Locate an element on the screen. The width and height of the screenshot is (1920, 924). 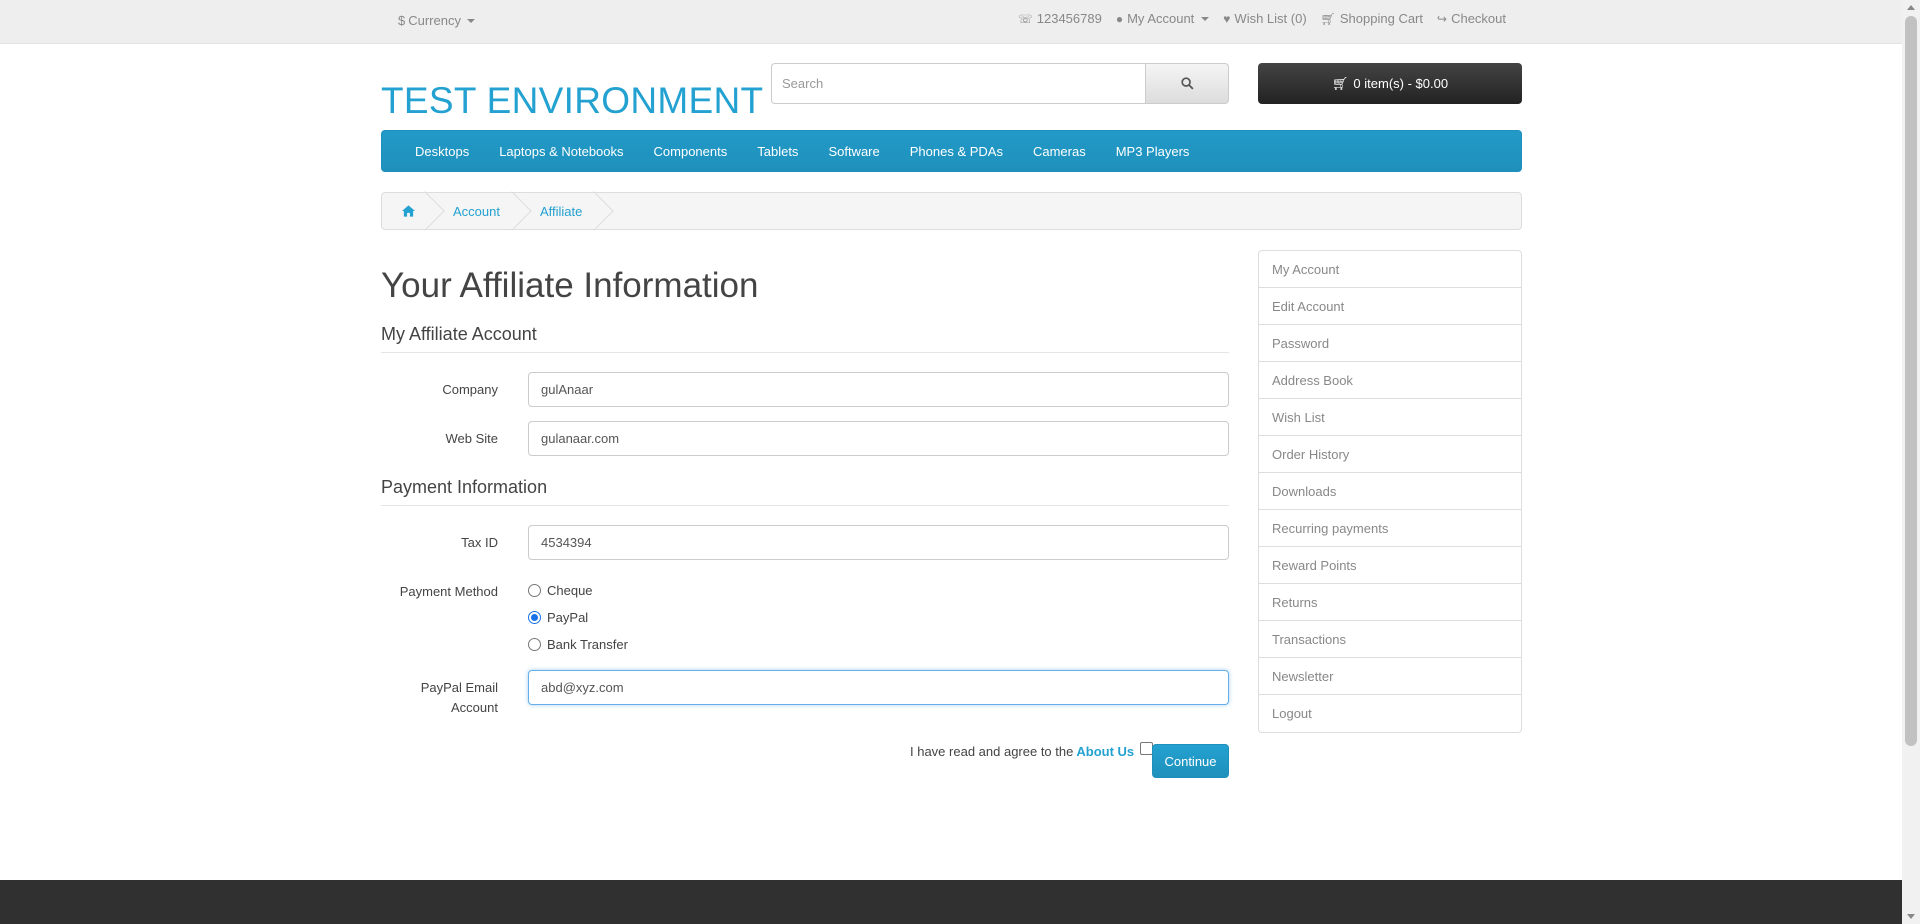
sidebar-item-downloads: Downloads is located at coordinates (1390, 491).